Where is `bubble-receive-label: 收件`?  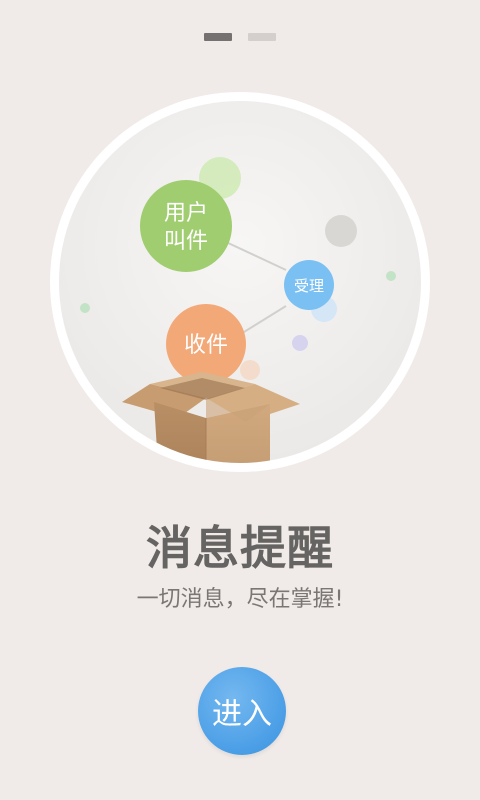 bubble-receive-label: 收件 is located at coordinates (206, 345).